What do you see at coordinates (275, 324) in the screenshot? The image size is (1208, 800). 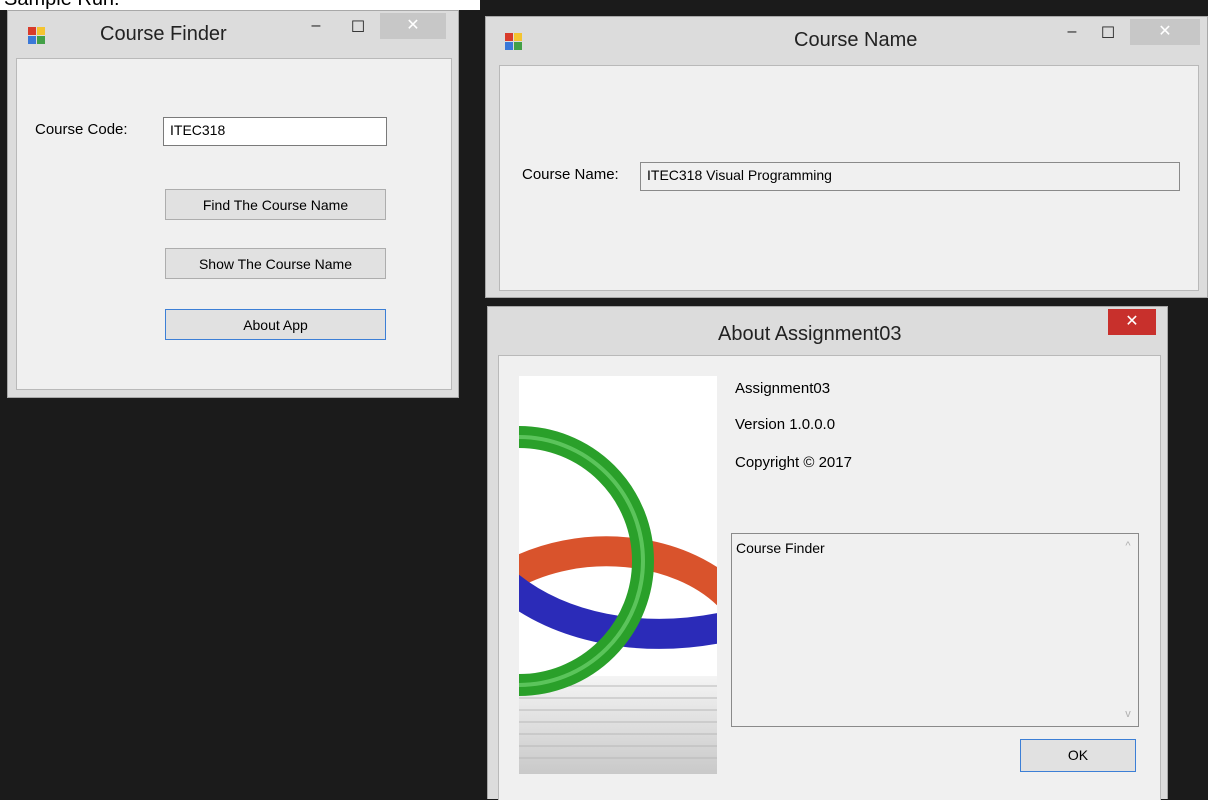 I see `about-app-button: About App` at bounding box center [275, 324].